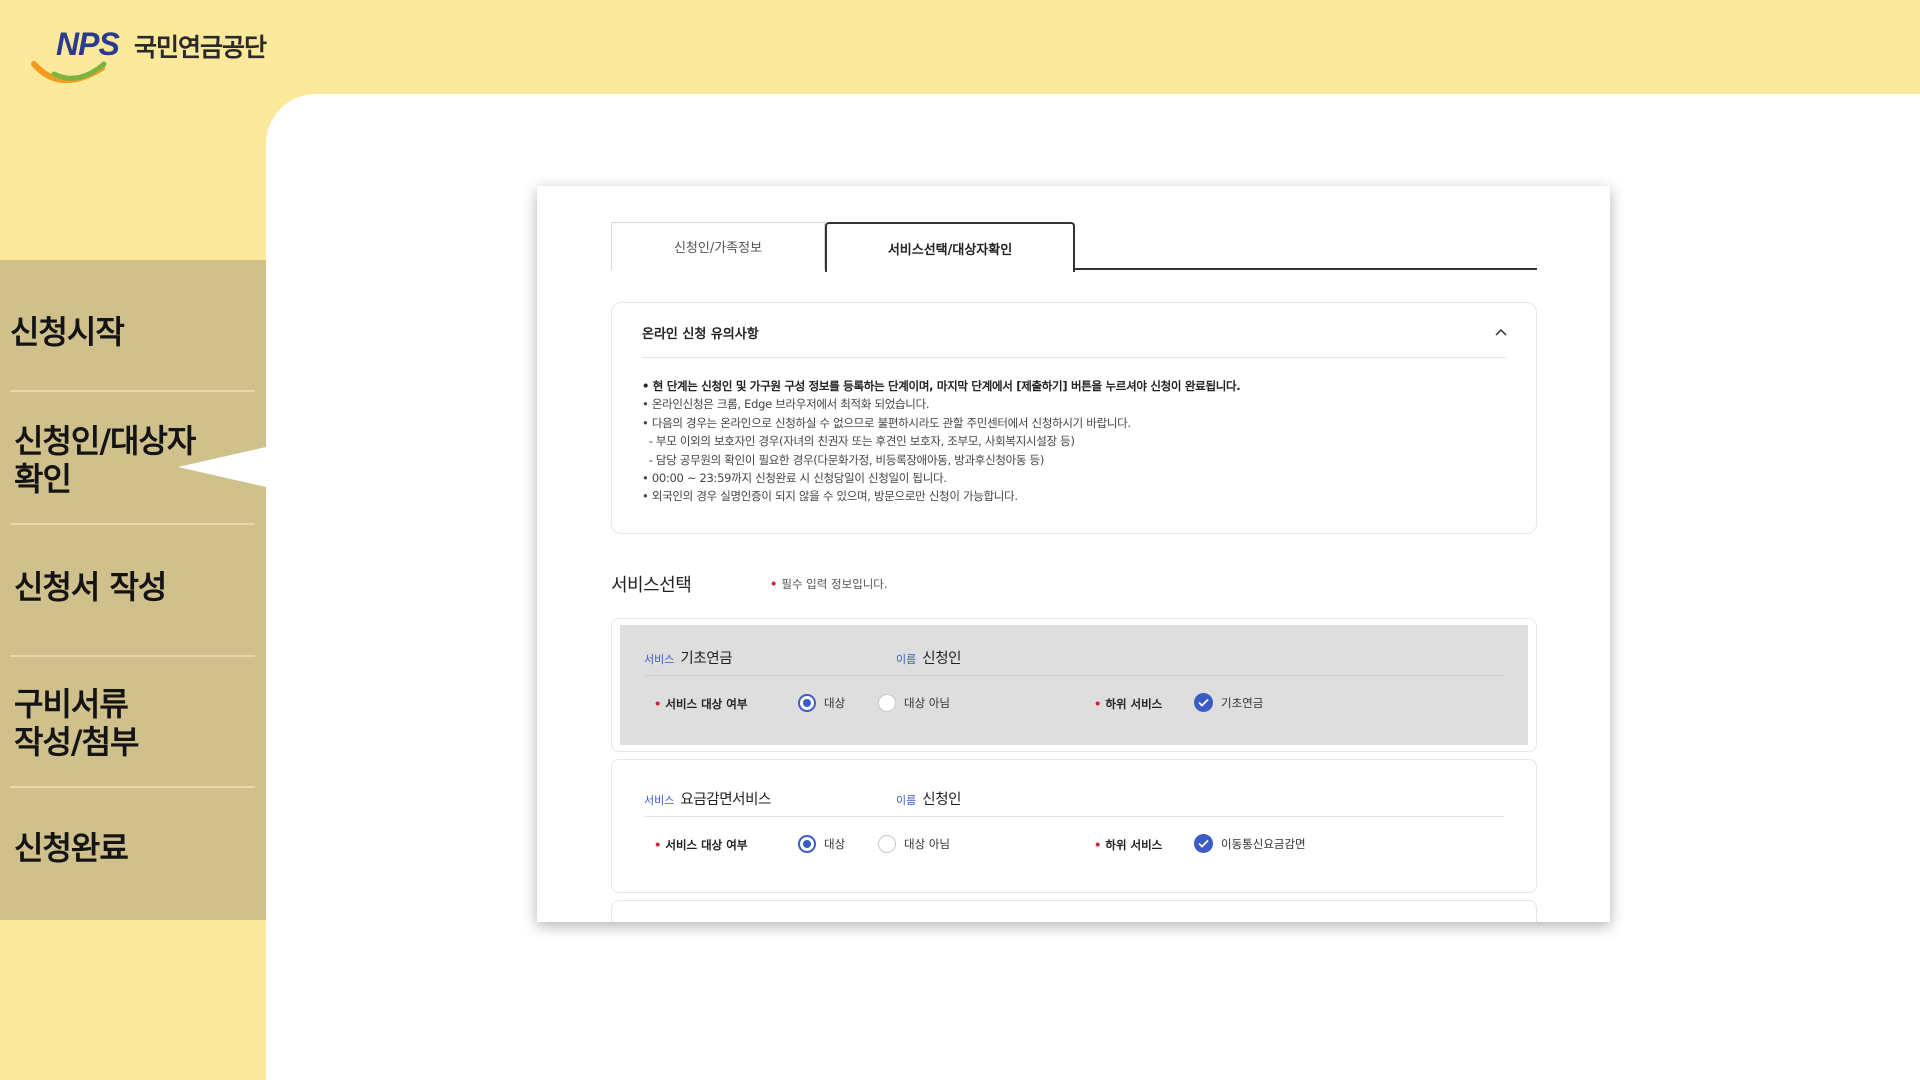 The width and height of the screenshot is (1920, 1080). What do you see at coordinates (90, 587) in the screenshot?
I see `step-label: 신청서 작성` at bounding box center [90, 587].